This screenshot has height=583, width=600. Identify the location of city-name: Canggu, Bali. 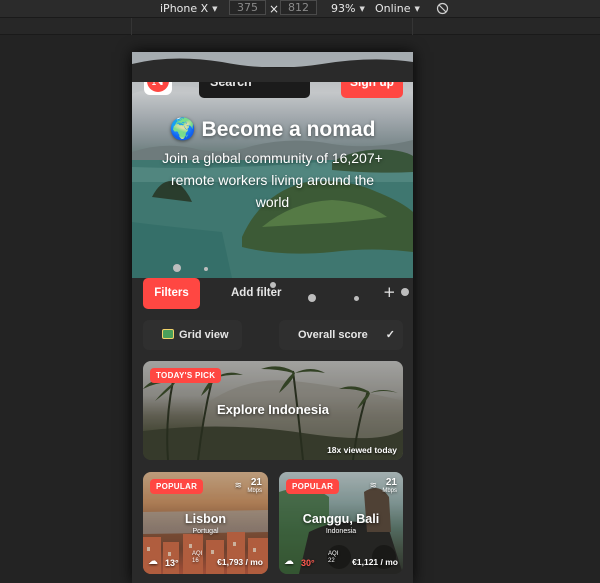
(341, 519).